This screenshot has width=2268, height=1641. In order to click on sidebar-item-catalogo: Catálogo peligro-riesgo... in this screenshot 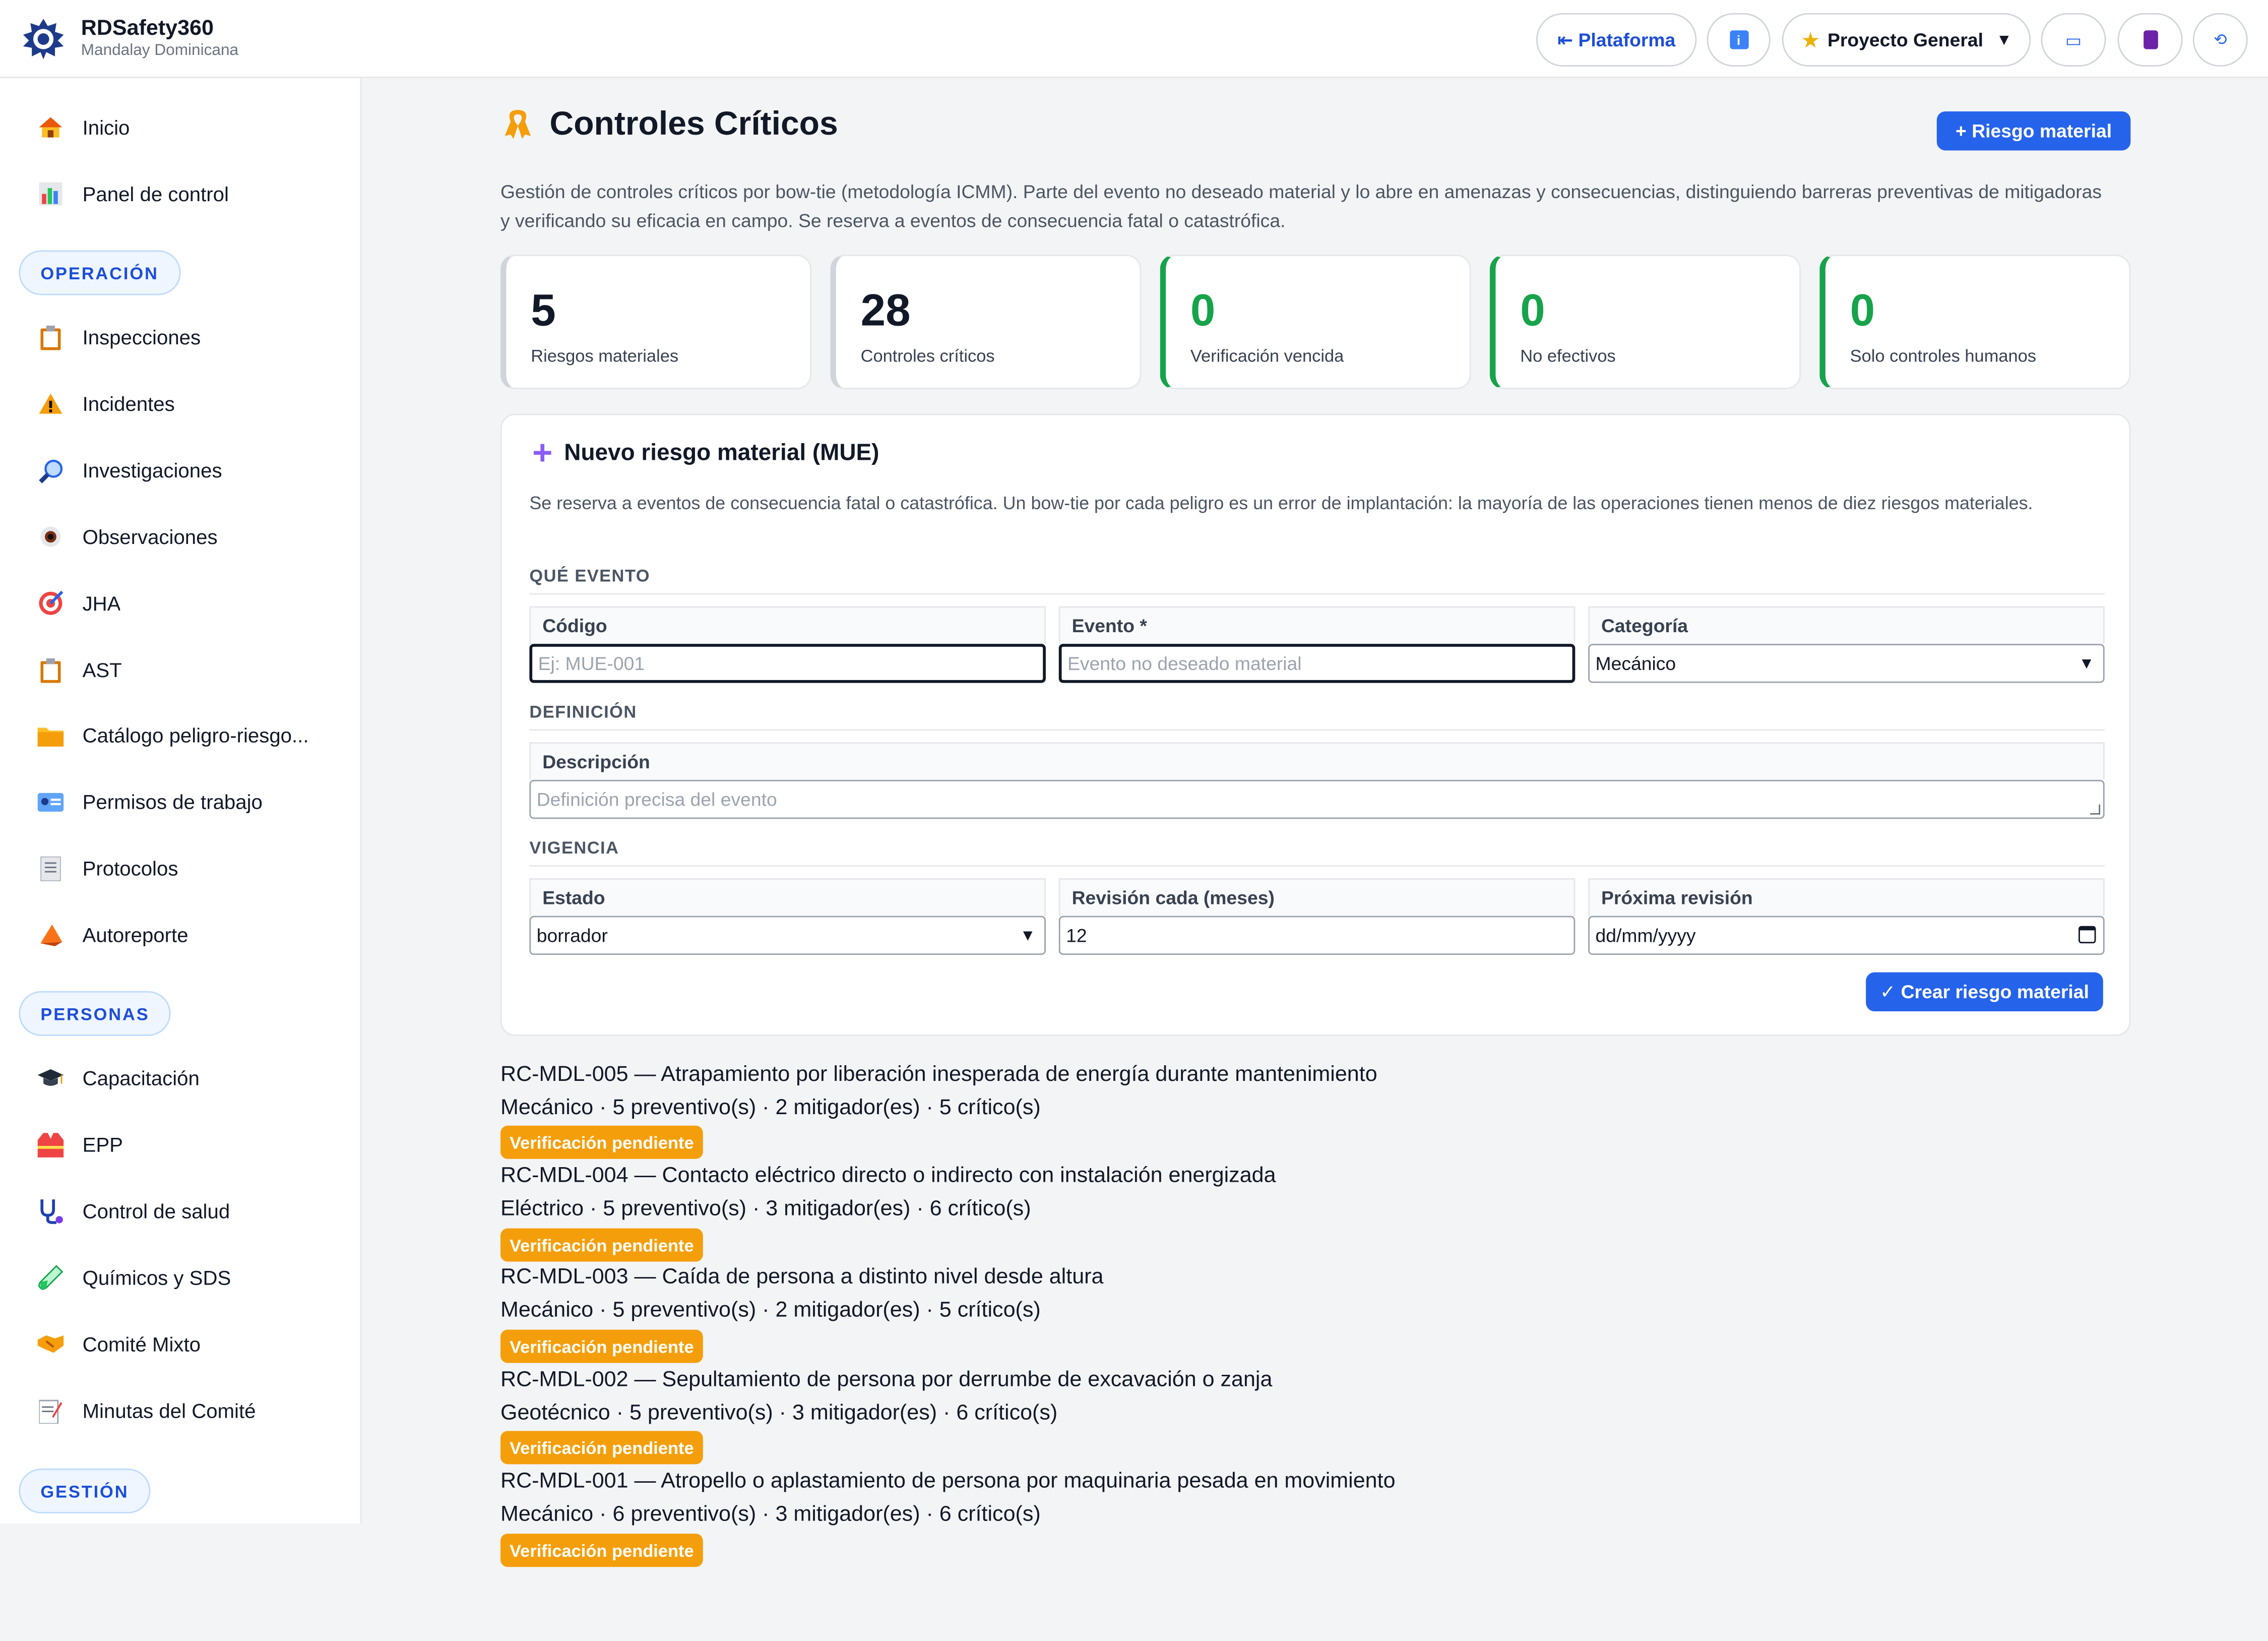, I will do `click(187, 734)`.